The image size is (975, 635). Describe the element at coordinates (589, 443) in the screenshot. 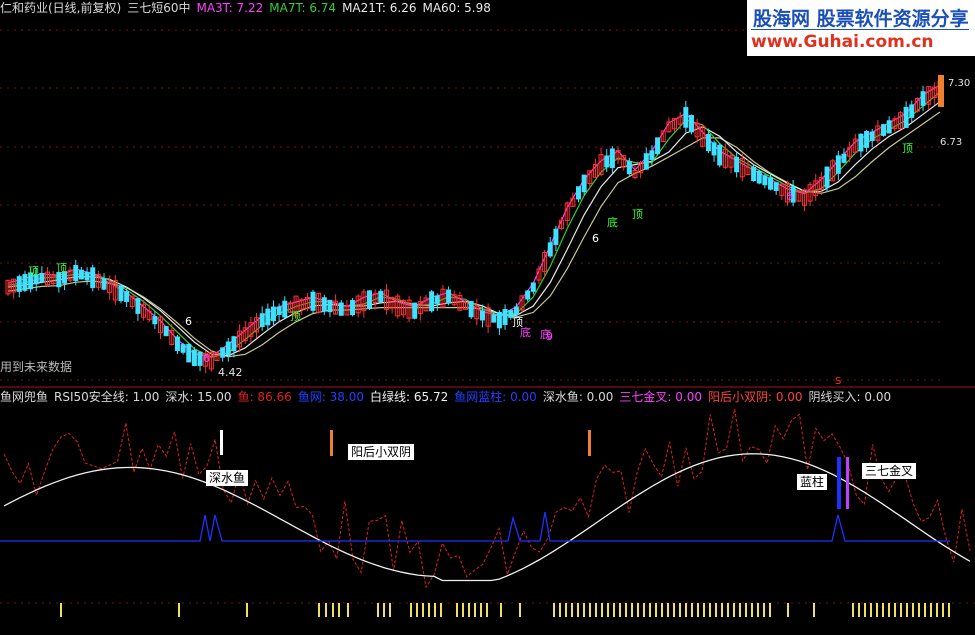

I see `yang-after-column` at that location.